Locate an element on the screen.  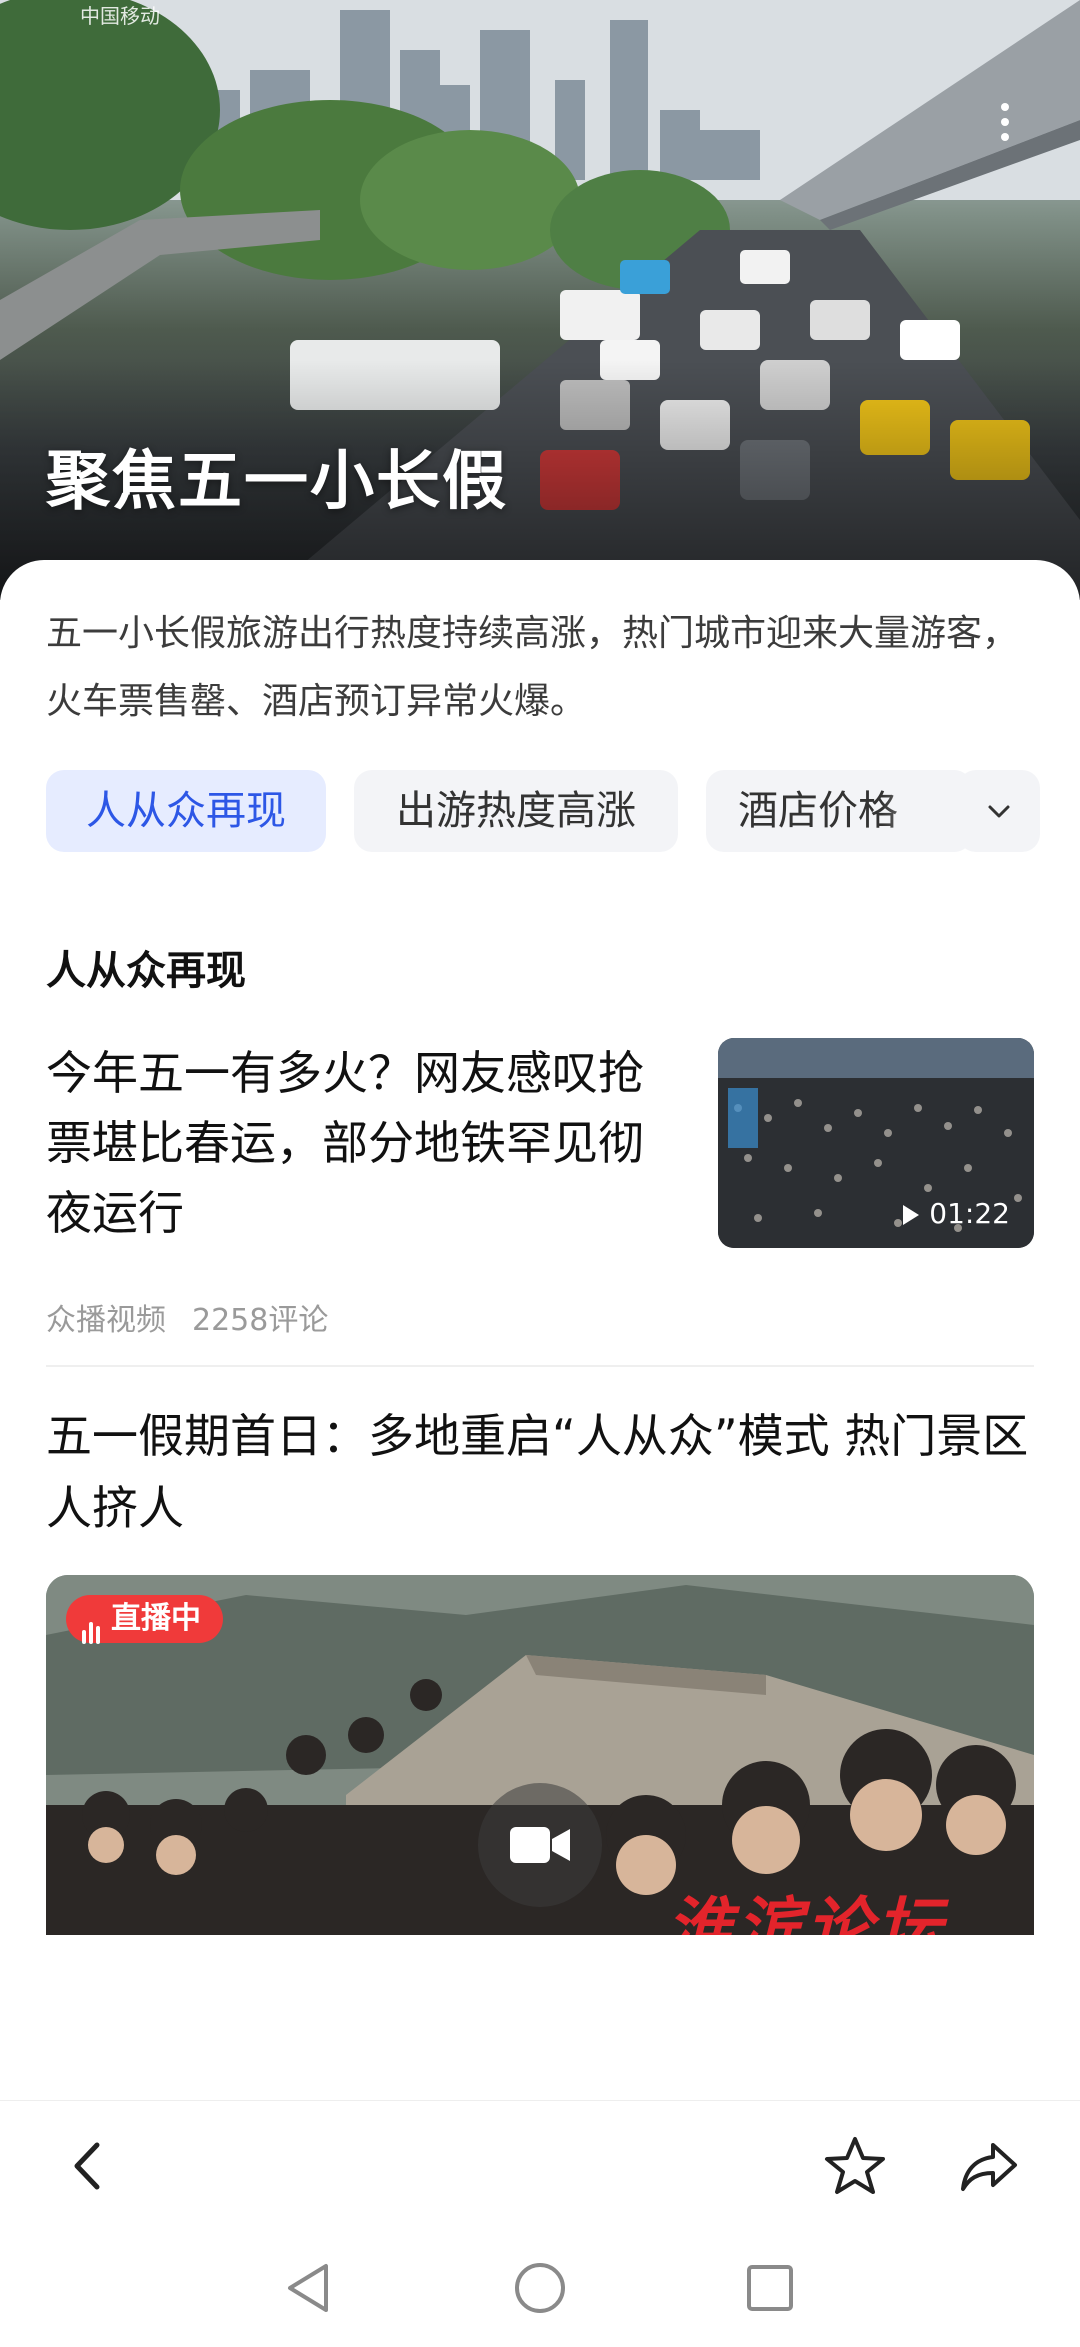
bottom-action-bar is located at coordinates (540, 2165).